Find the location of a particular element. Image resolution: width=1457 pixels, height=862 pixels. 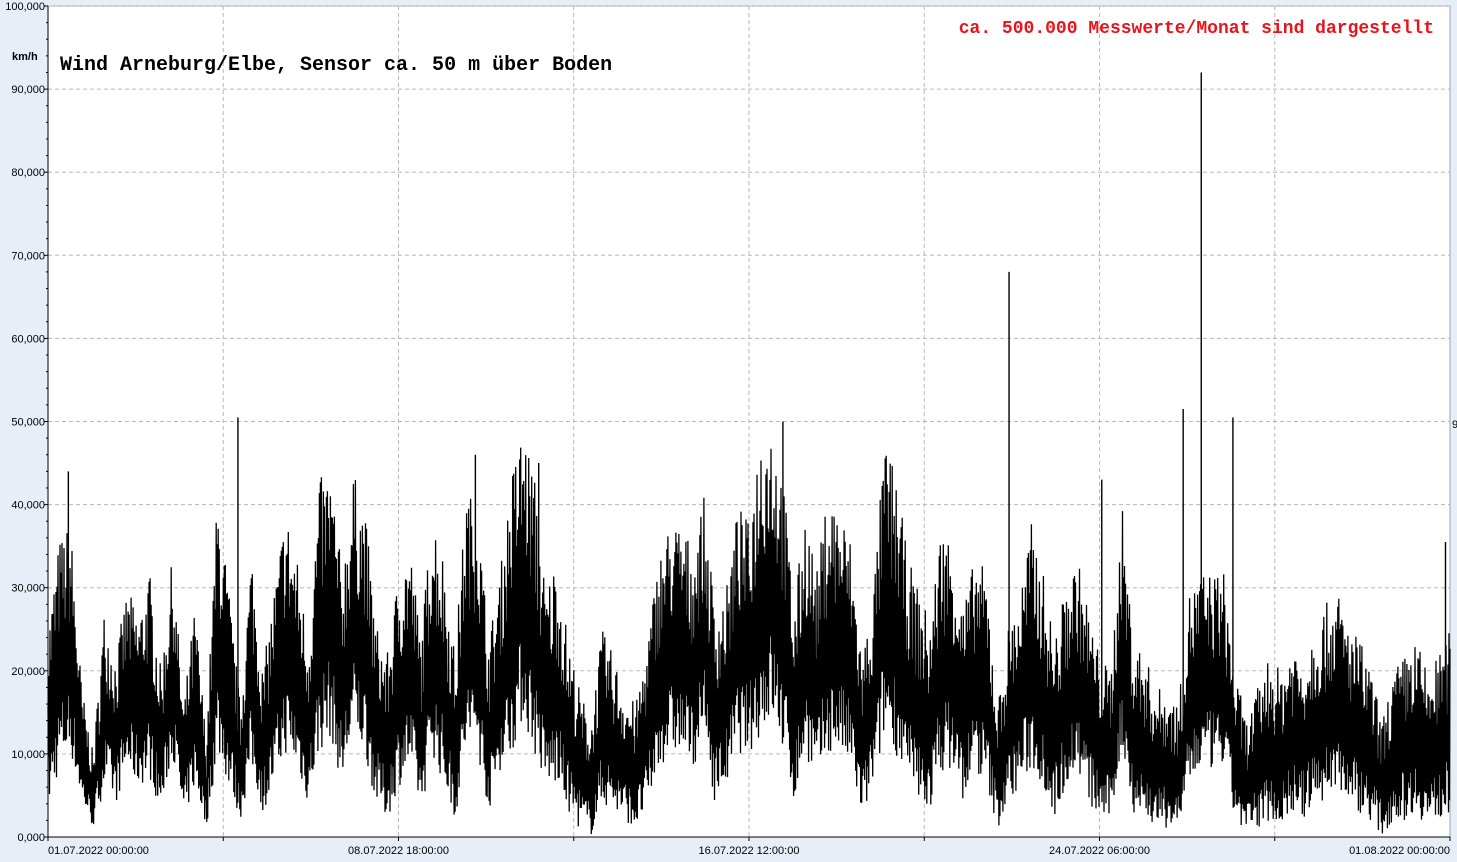

y-axis-unit-label: km/h is located at coordinates (25, 57).